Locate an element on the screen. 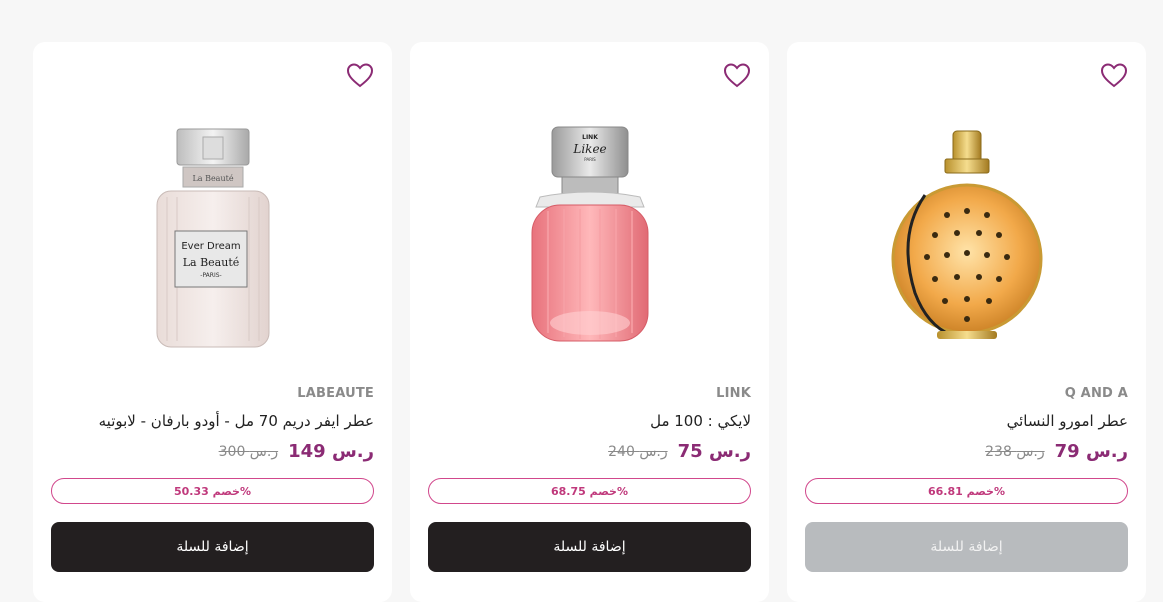 This screenshot has width=1163, height=602. bottle-label-line: La Beauté is located at coordinates (210, 262).